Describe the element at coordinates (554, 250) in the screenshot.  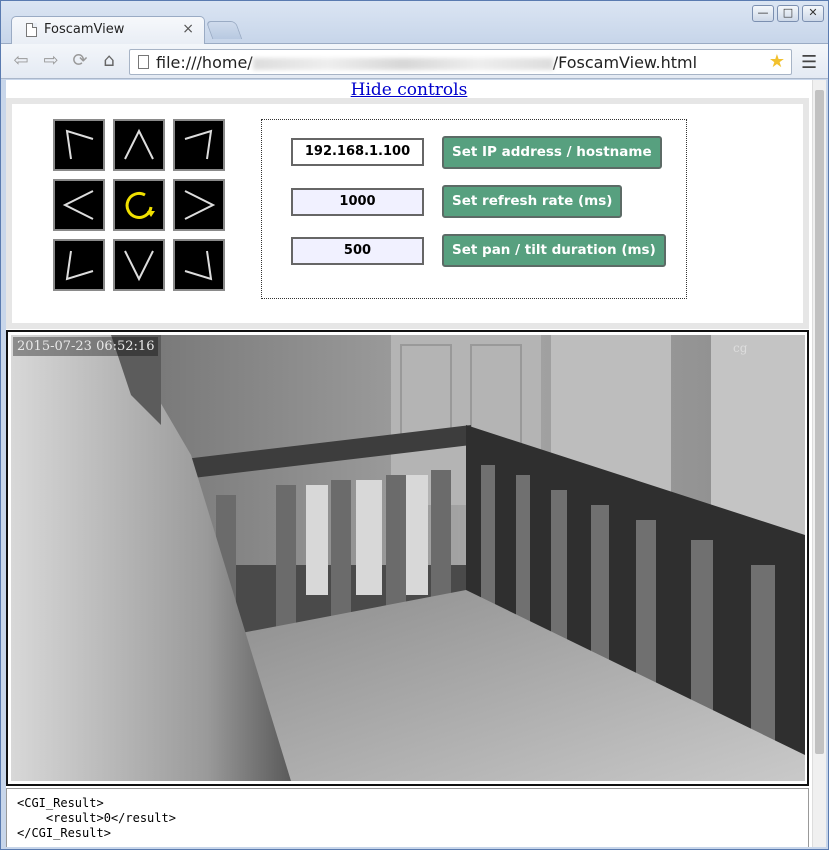
I see `set-pan-tilt-duration-button: Set pan / tilt duration (ms)` at that location.